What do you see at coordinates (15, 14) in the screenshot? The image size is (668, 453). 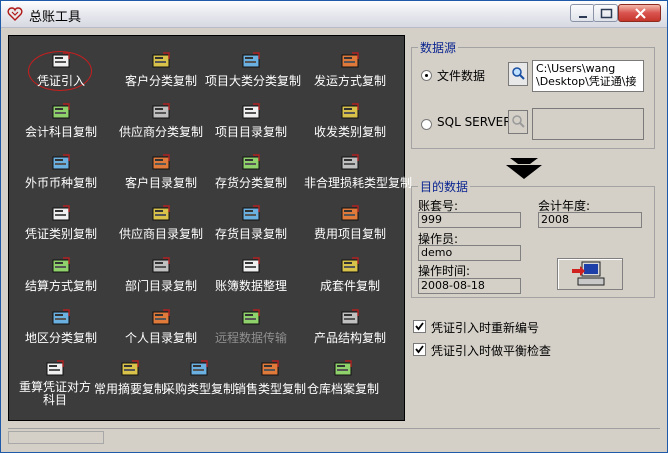 I see `app-heart-icon` at bounding box center [15, 14].